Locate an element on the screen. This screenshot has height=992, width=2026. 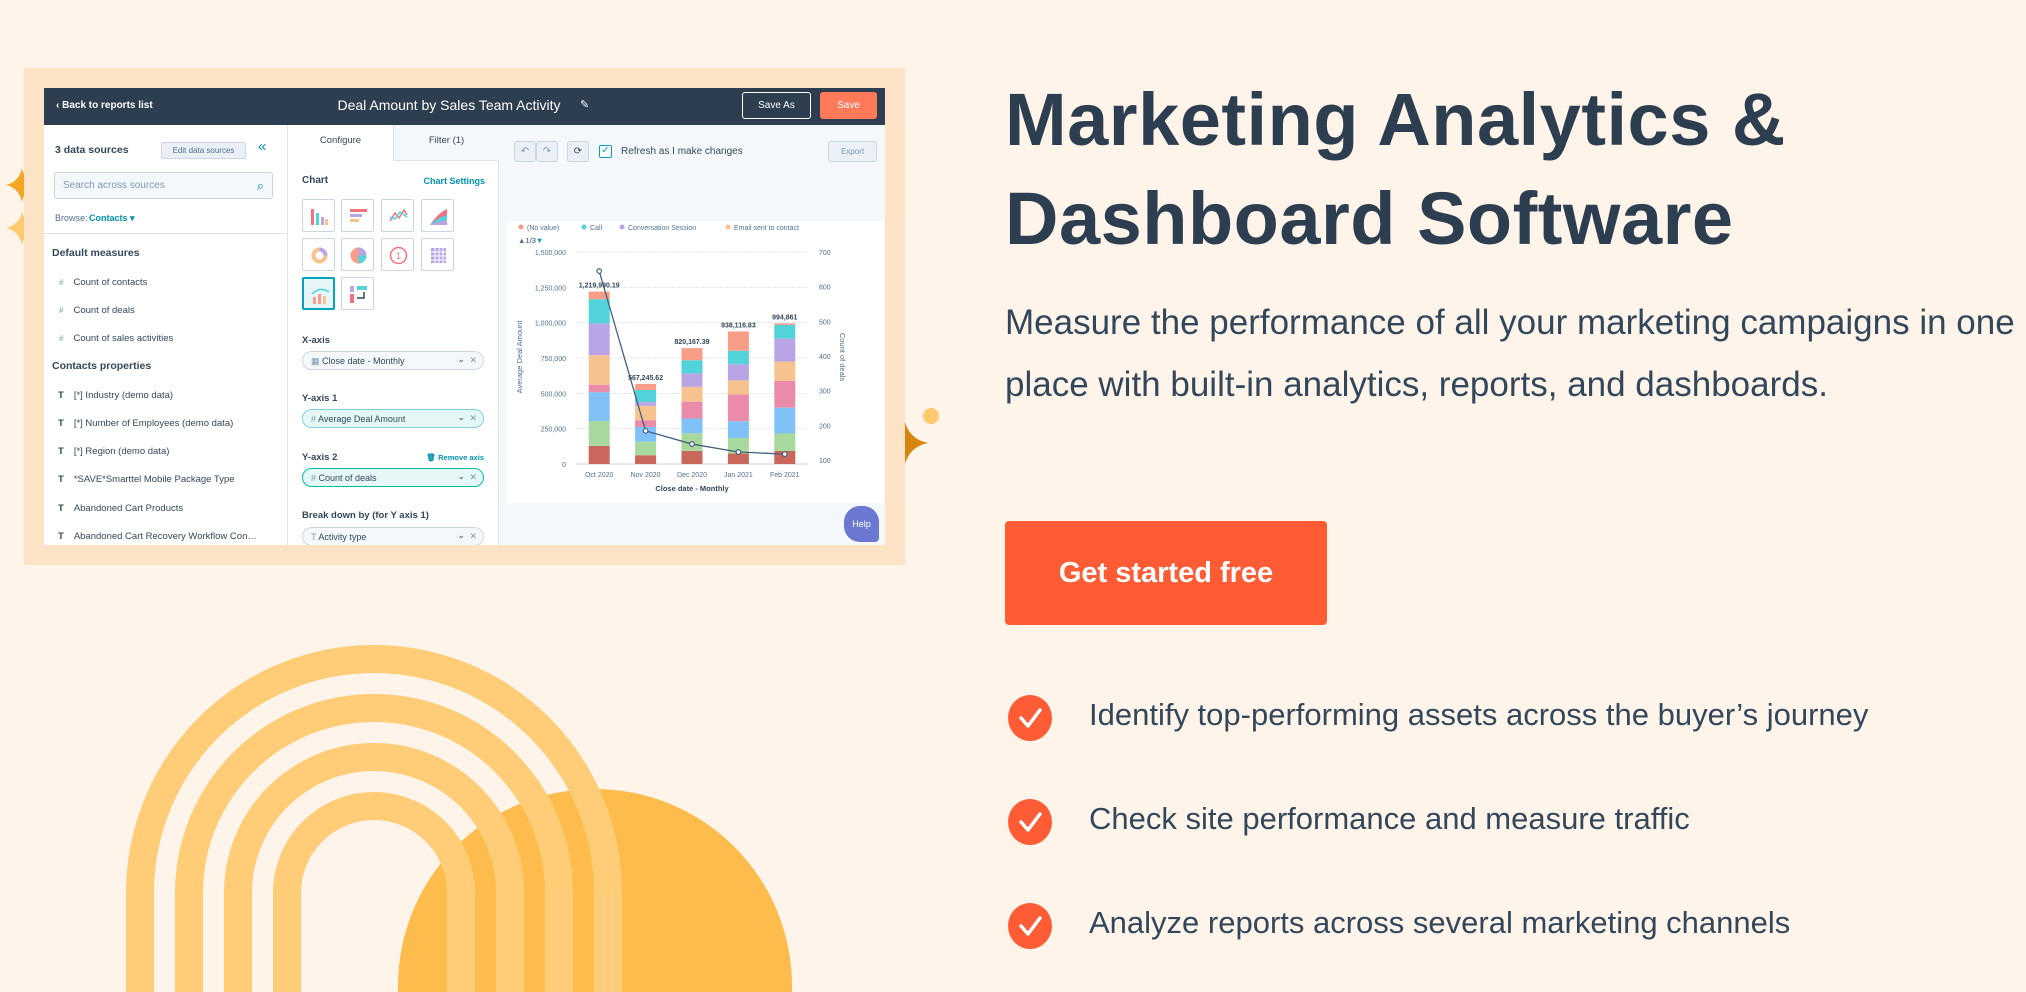
default-measures-title: Default measures is located at coordinates (96, 253).